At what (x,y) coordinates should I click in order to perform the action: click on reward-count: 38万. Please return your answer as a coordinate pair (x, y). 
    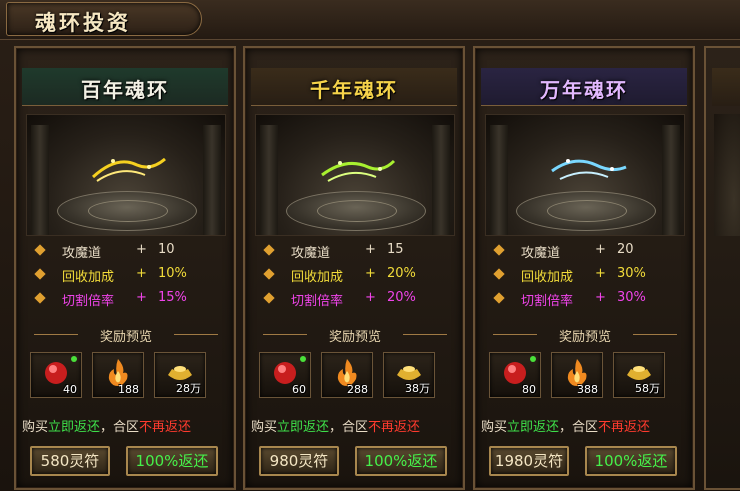
    Looking at the image, I should click on (417, 388).